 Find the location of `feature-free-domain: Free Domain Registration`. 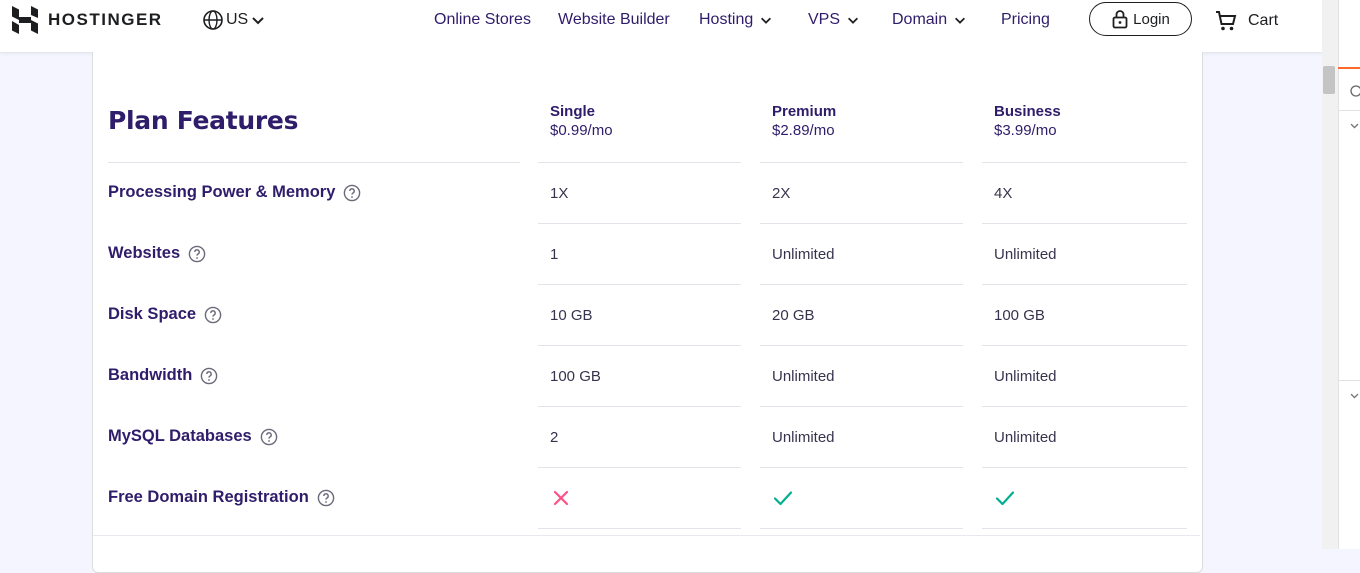

feature-free-domain: Free Domain Registration is located at coordinates (221, 497).